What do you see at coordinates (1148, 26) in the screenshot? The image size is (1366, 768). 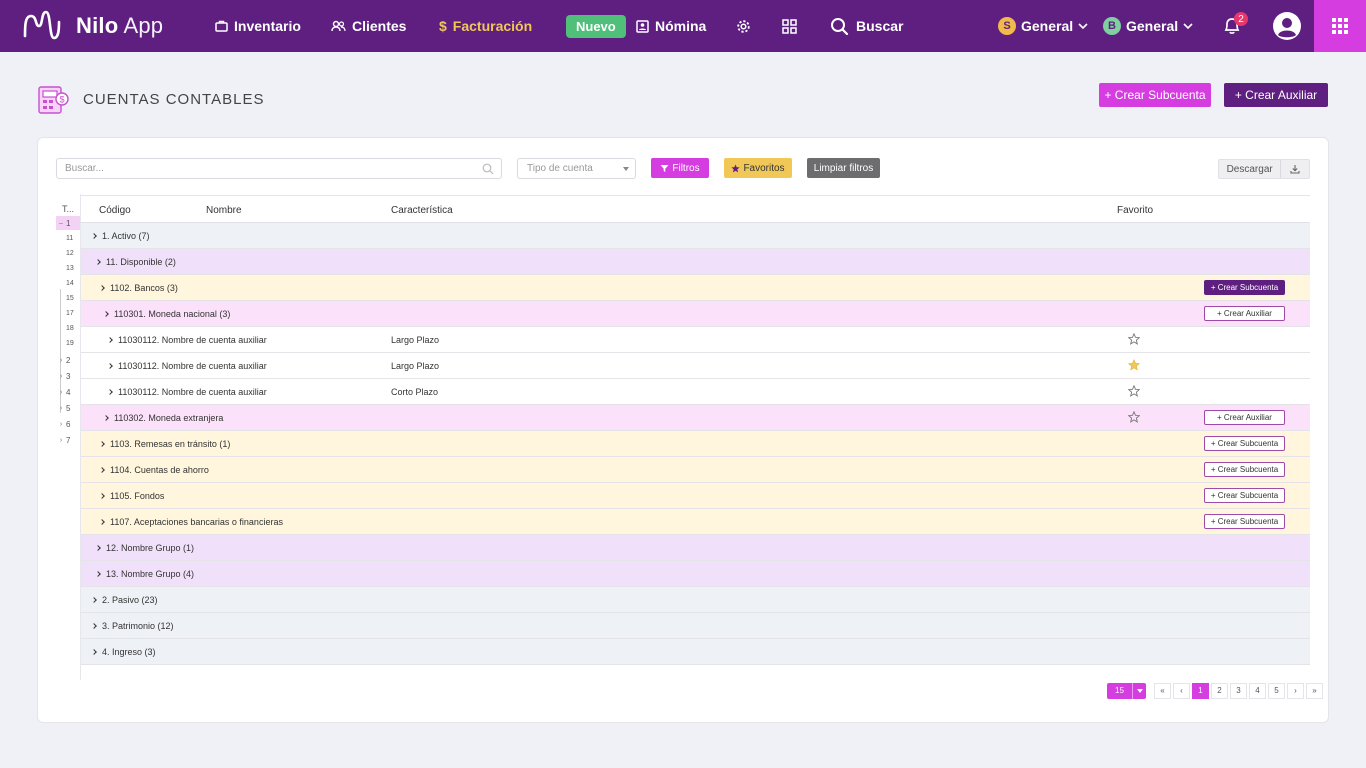 I see `branch-selector: B General` at bounding box center [1148, 26].